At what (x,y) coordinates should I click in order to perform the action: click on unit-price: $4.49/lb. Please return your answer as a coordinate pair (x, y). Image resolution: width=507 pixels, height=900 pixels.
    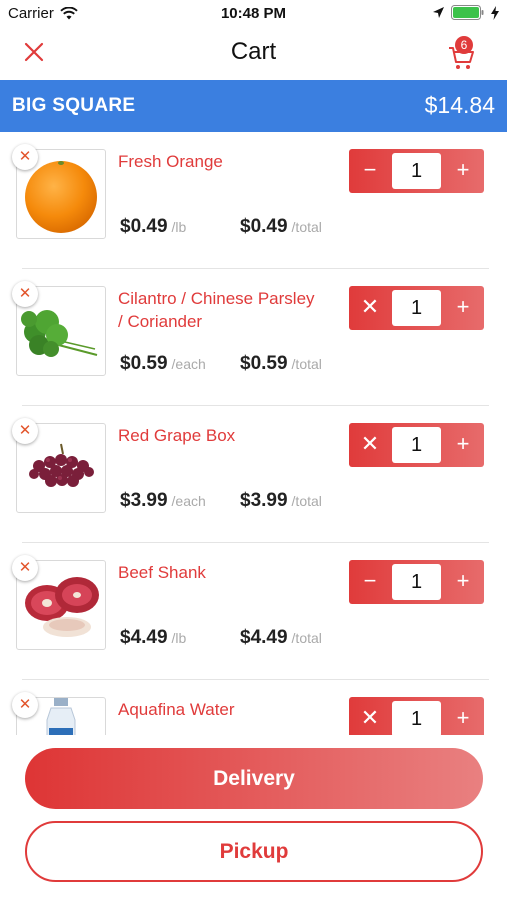
    Looking at the image, I should click on (153, 638).